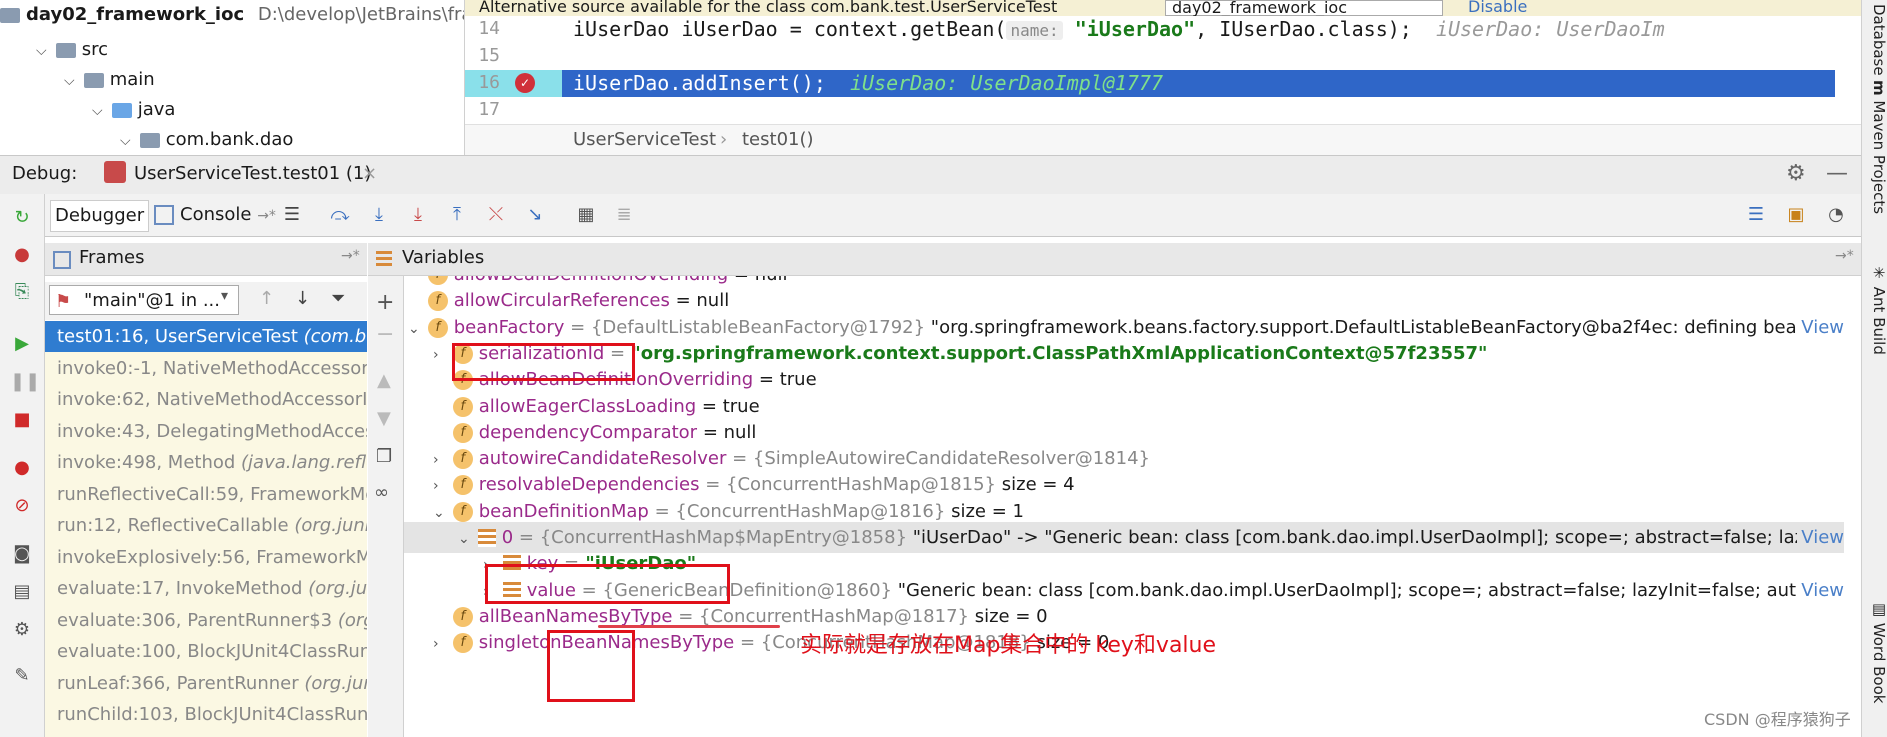 The height and width of the screenshot is (737, 1887). What do you see at coordinates (384, 418) in the screenshot?
I see `move-down-icon: ▼` at bounding box center [384, 418].